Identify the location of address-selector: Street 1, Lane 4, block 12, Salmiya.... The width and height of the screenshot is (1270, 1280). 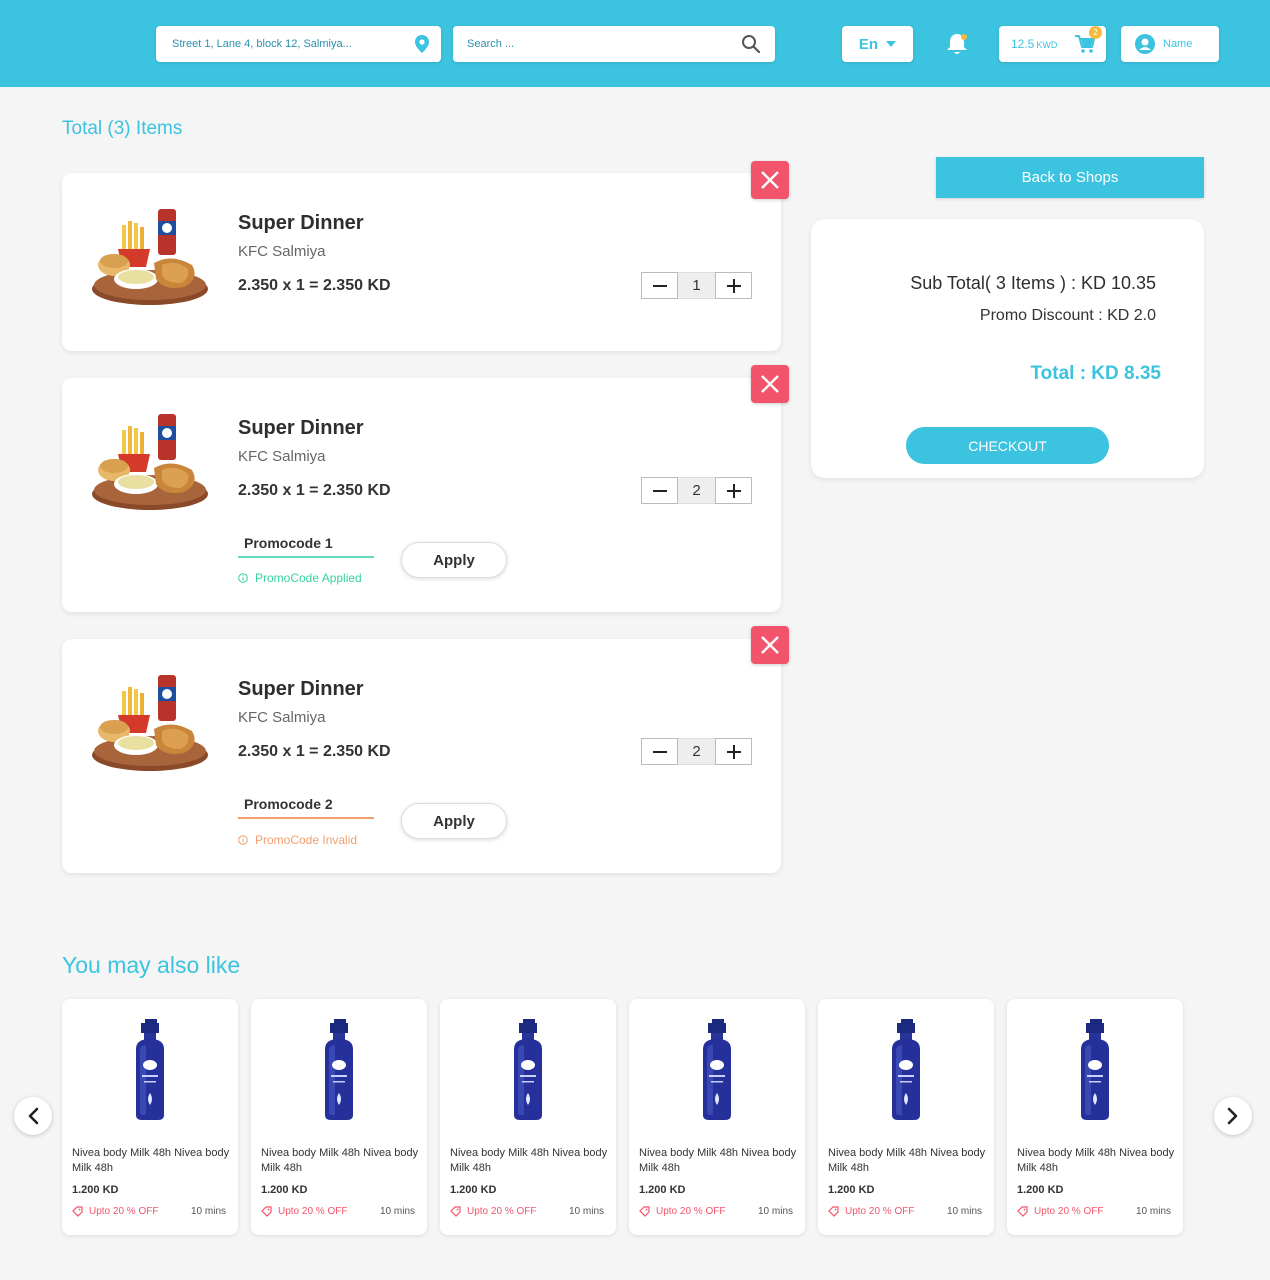
(298, 44).